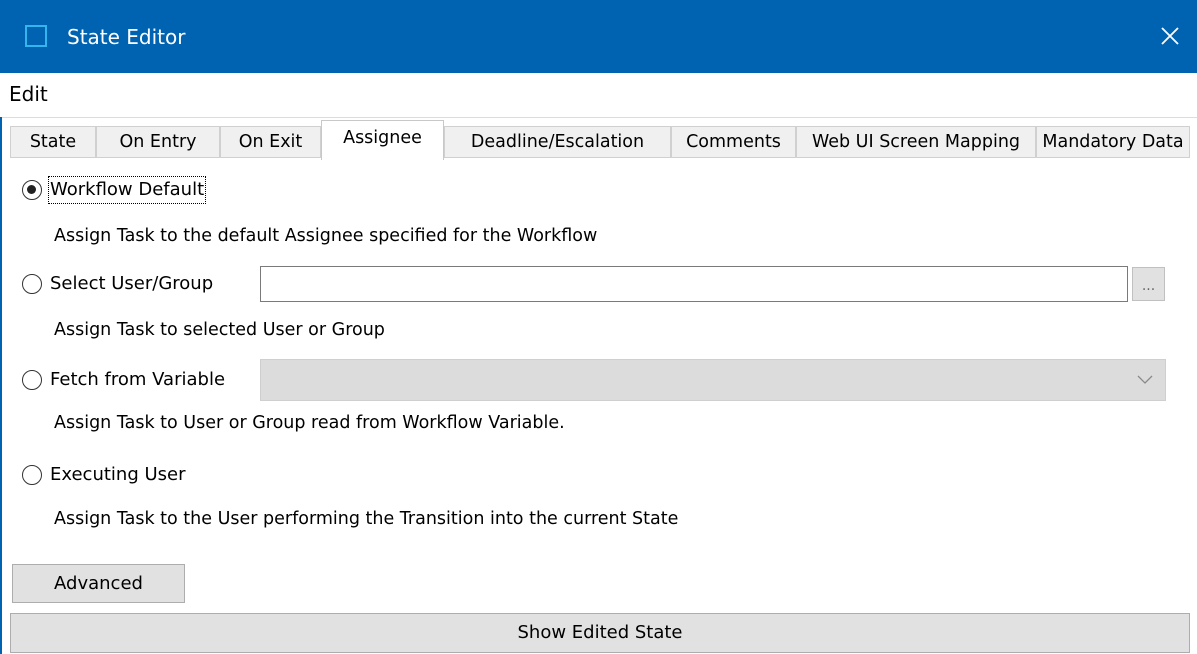 This screenshot has width=1197, height=654. What do you see at coordinates (1113, 142) in the screenshot?
I see `tab-mandatory-data: Mandatory Data` at bounding box center [1113, 142].